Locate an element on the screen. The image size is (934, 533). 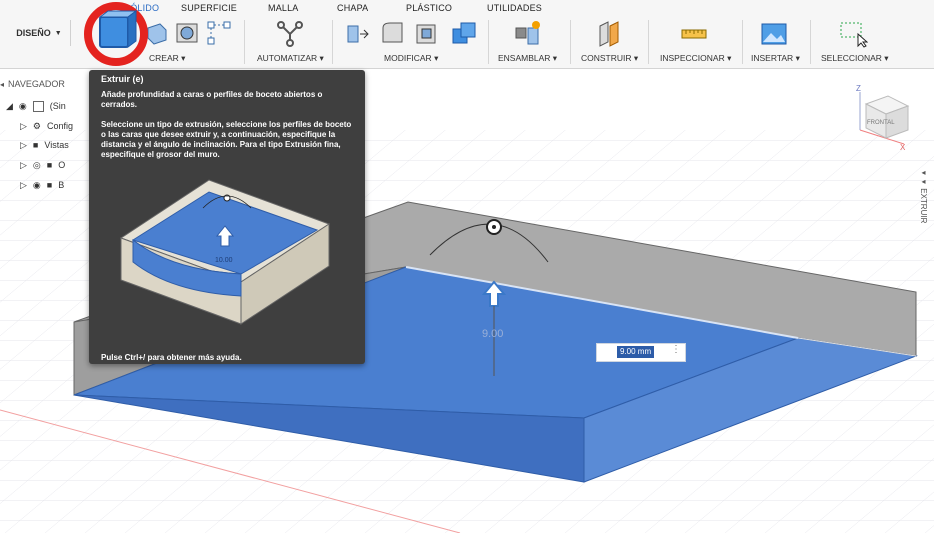
browser-title: NAVEGADOR is located at coordinates (36, 84).